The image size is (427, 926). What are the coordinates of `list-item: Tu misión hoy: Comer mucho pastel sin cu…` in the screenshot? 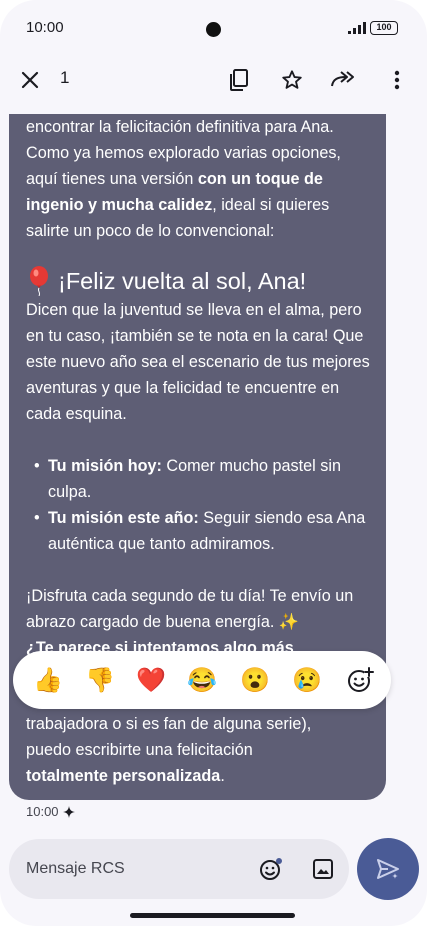 It's located at (198, 479).